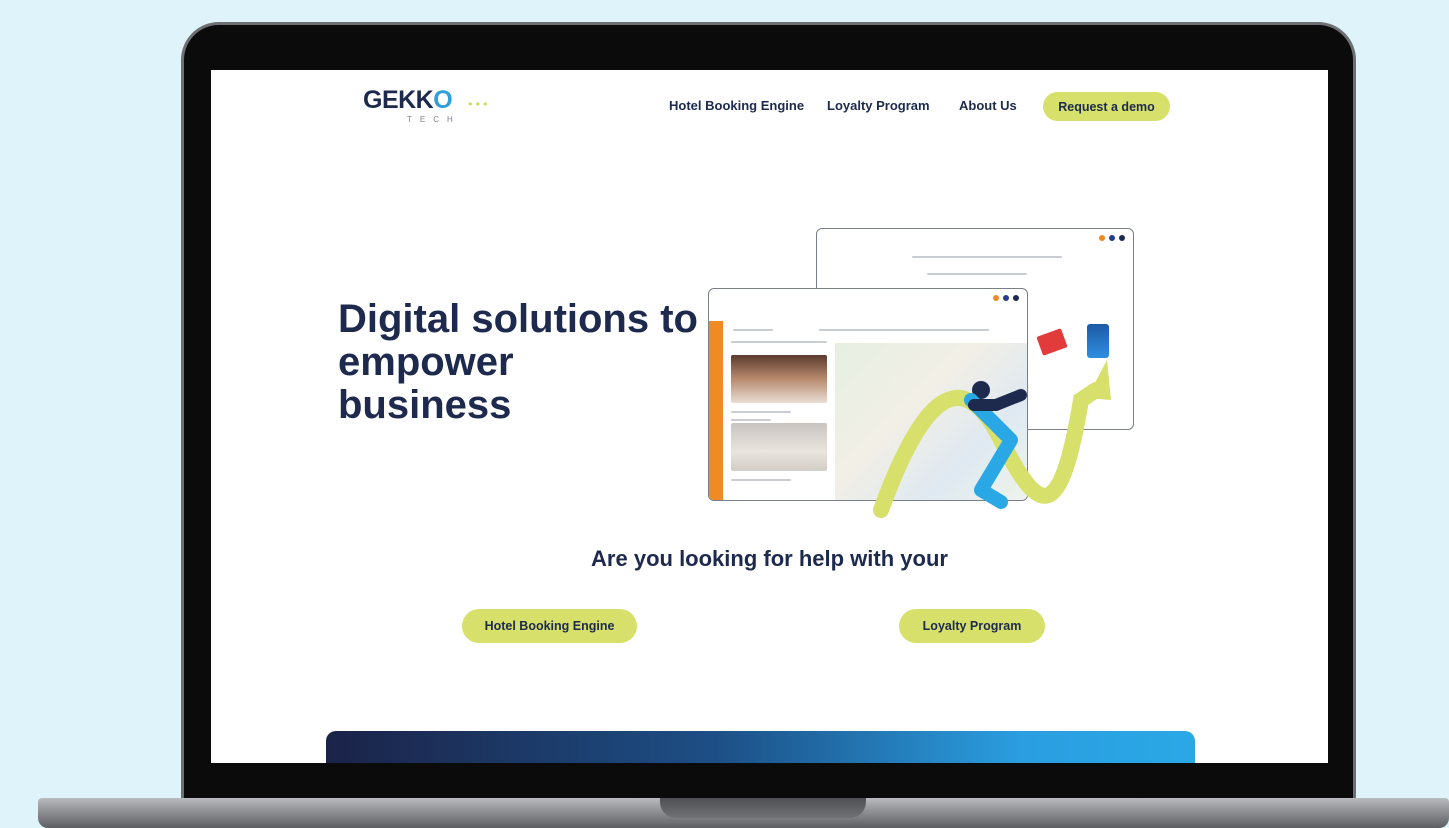 The image size is (1449, 828). What do you see at coordinates (878, 105) in the screenshot?
I see `nav-loyalty-program: Loyalty Program` at bounding box center [878, 105].